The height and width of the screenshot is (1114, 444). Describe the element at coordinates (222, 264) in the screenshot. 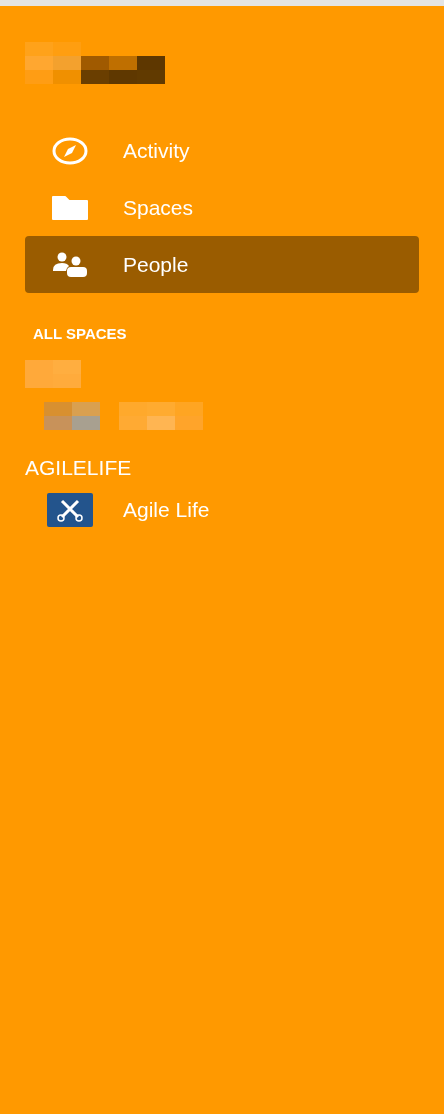

I see `nav-item: People` at that location.